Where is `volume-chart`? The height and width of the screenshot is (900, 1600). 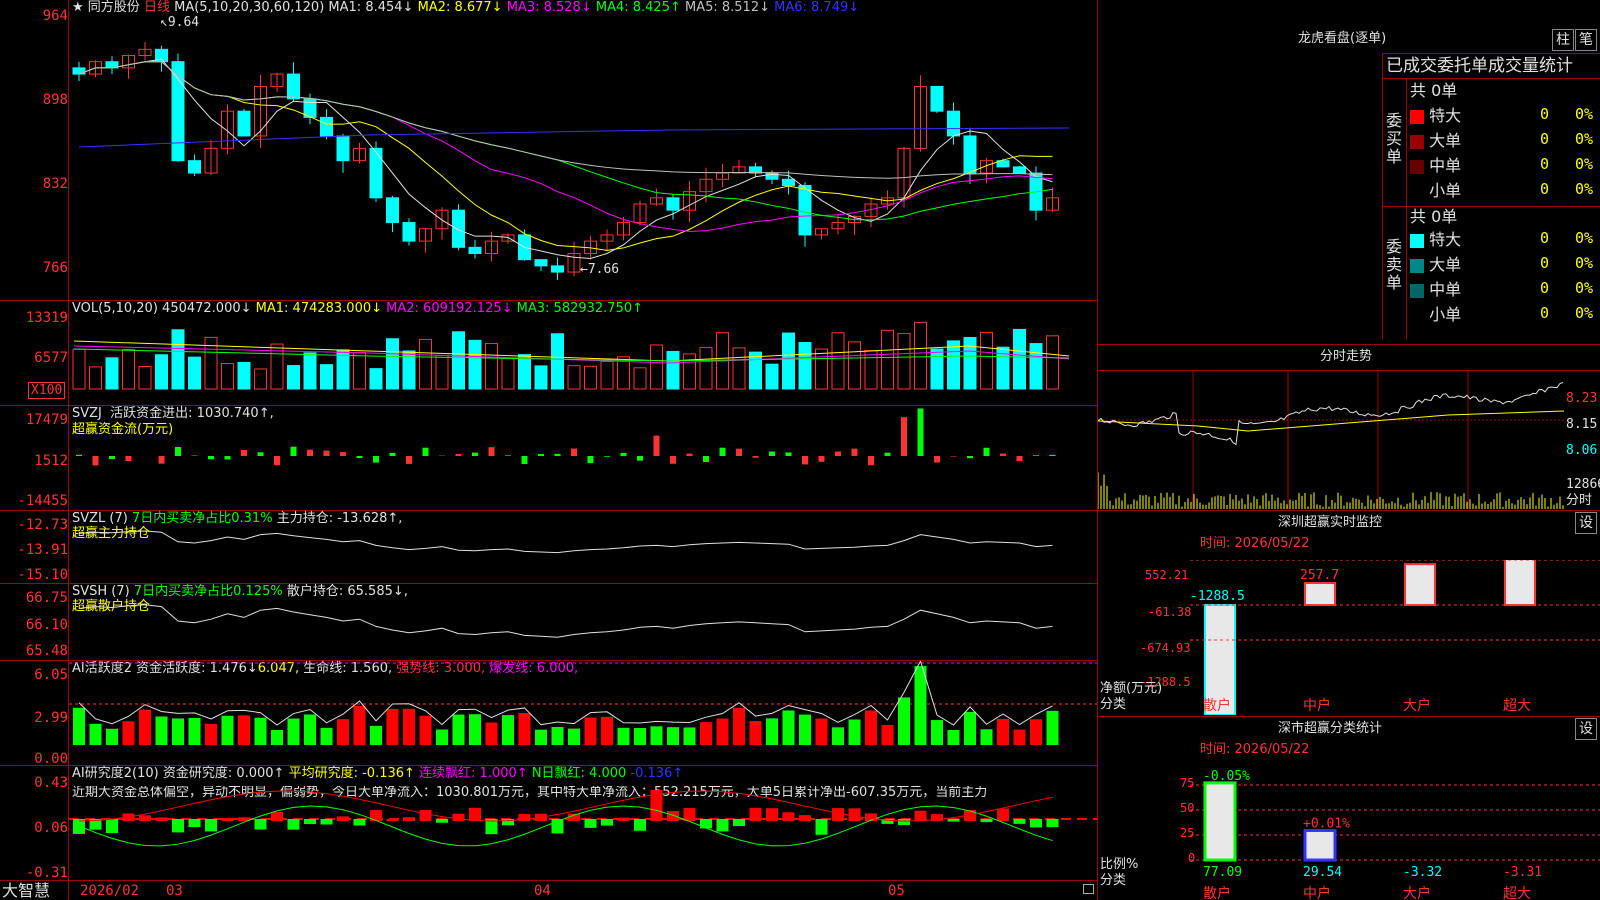
volume-chart is located at coordinates (583, 353).